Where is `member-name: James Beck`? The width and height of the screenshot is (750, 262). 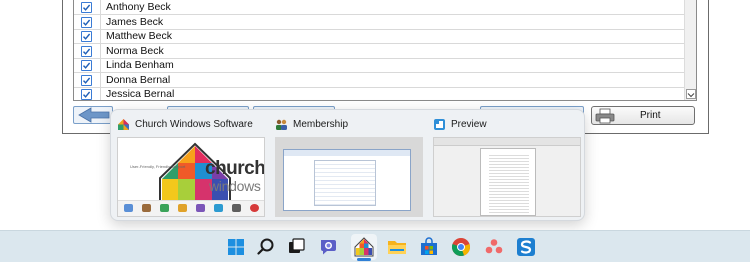
member-name: James Beck is located at coordinates (135, 21).